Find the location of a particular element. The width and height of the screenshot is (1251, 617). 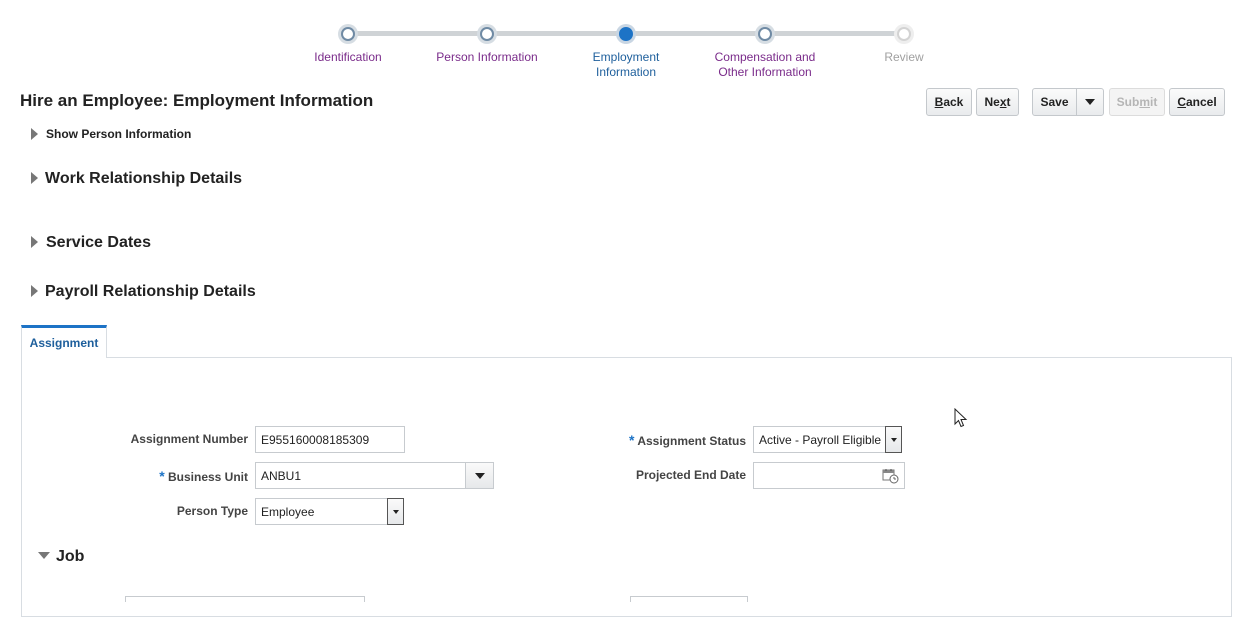

step-compensation-label: Compensation and Other Information is located at coordinates (765, 65).